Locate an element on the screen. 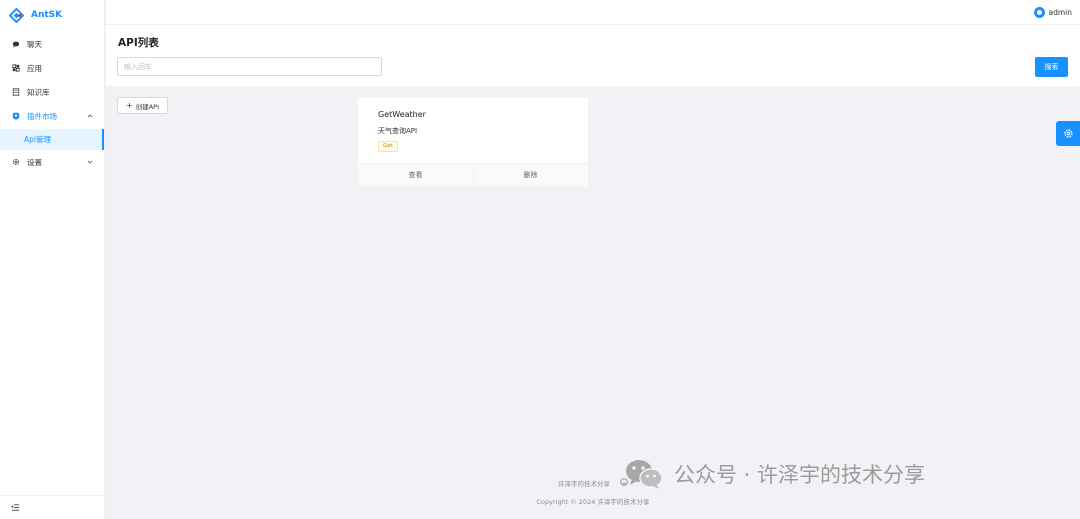 This screenshot has width=1080, height=519. create-api-button: + 创建API is located at coordinates (142, 105).